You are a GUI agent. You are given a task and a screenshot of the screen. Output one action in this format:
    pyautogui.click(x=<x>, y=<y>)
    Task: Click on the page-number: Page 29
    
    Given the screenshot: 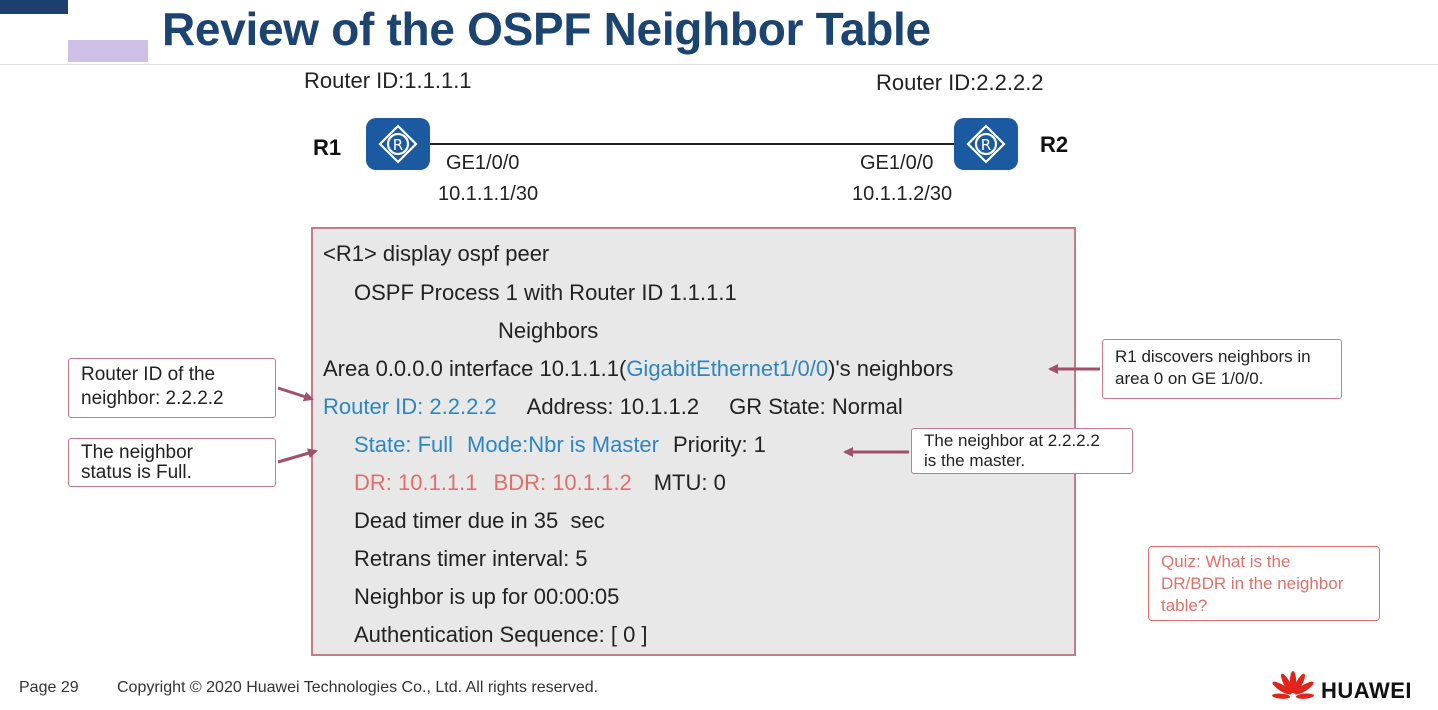 What is the action you would take?
    pyautogui.click(x=49, y=687)
    